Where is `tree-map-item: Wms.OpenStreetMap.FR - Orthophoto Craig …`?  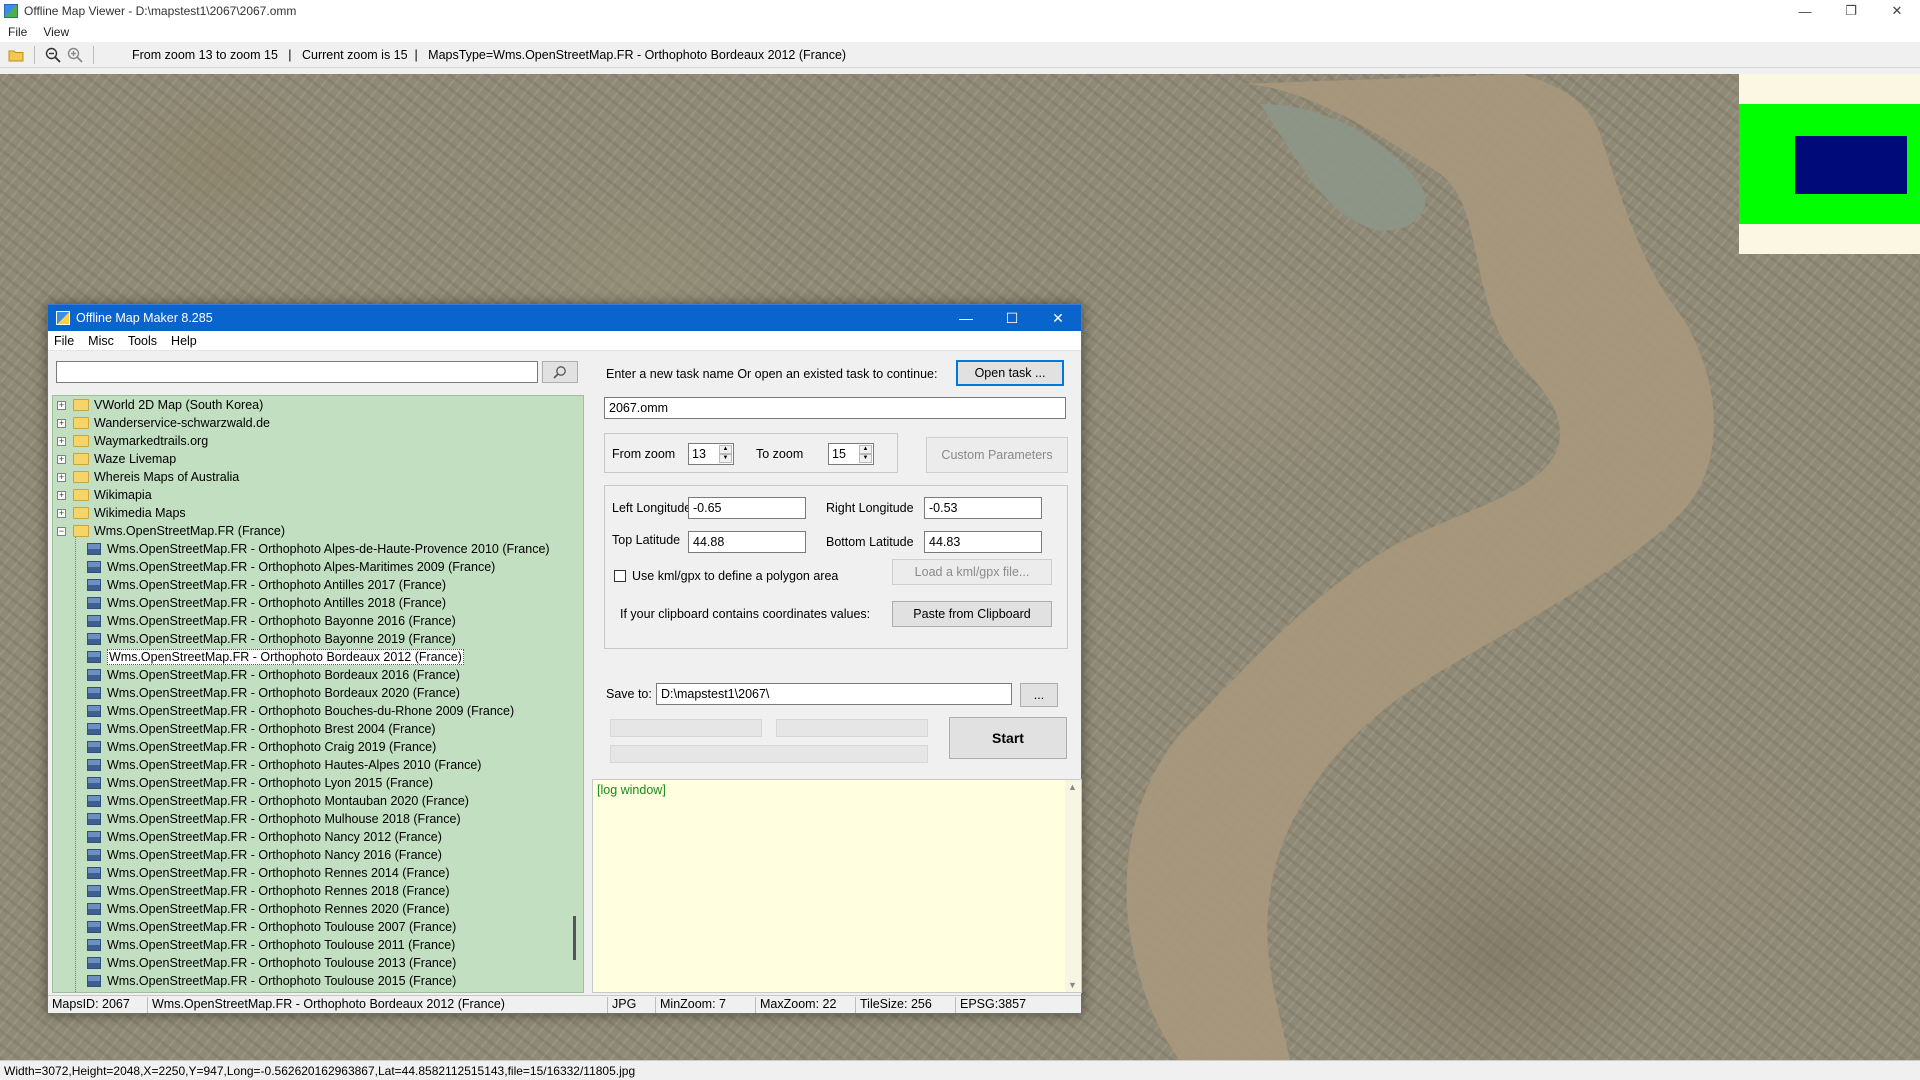
tree-map-item: Wms.OpenStreetMap.FR - Orthophoto Craig … is located at coordinates (244, 747).